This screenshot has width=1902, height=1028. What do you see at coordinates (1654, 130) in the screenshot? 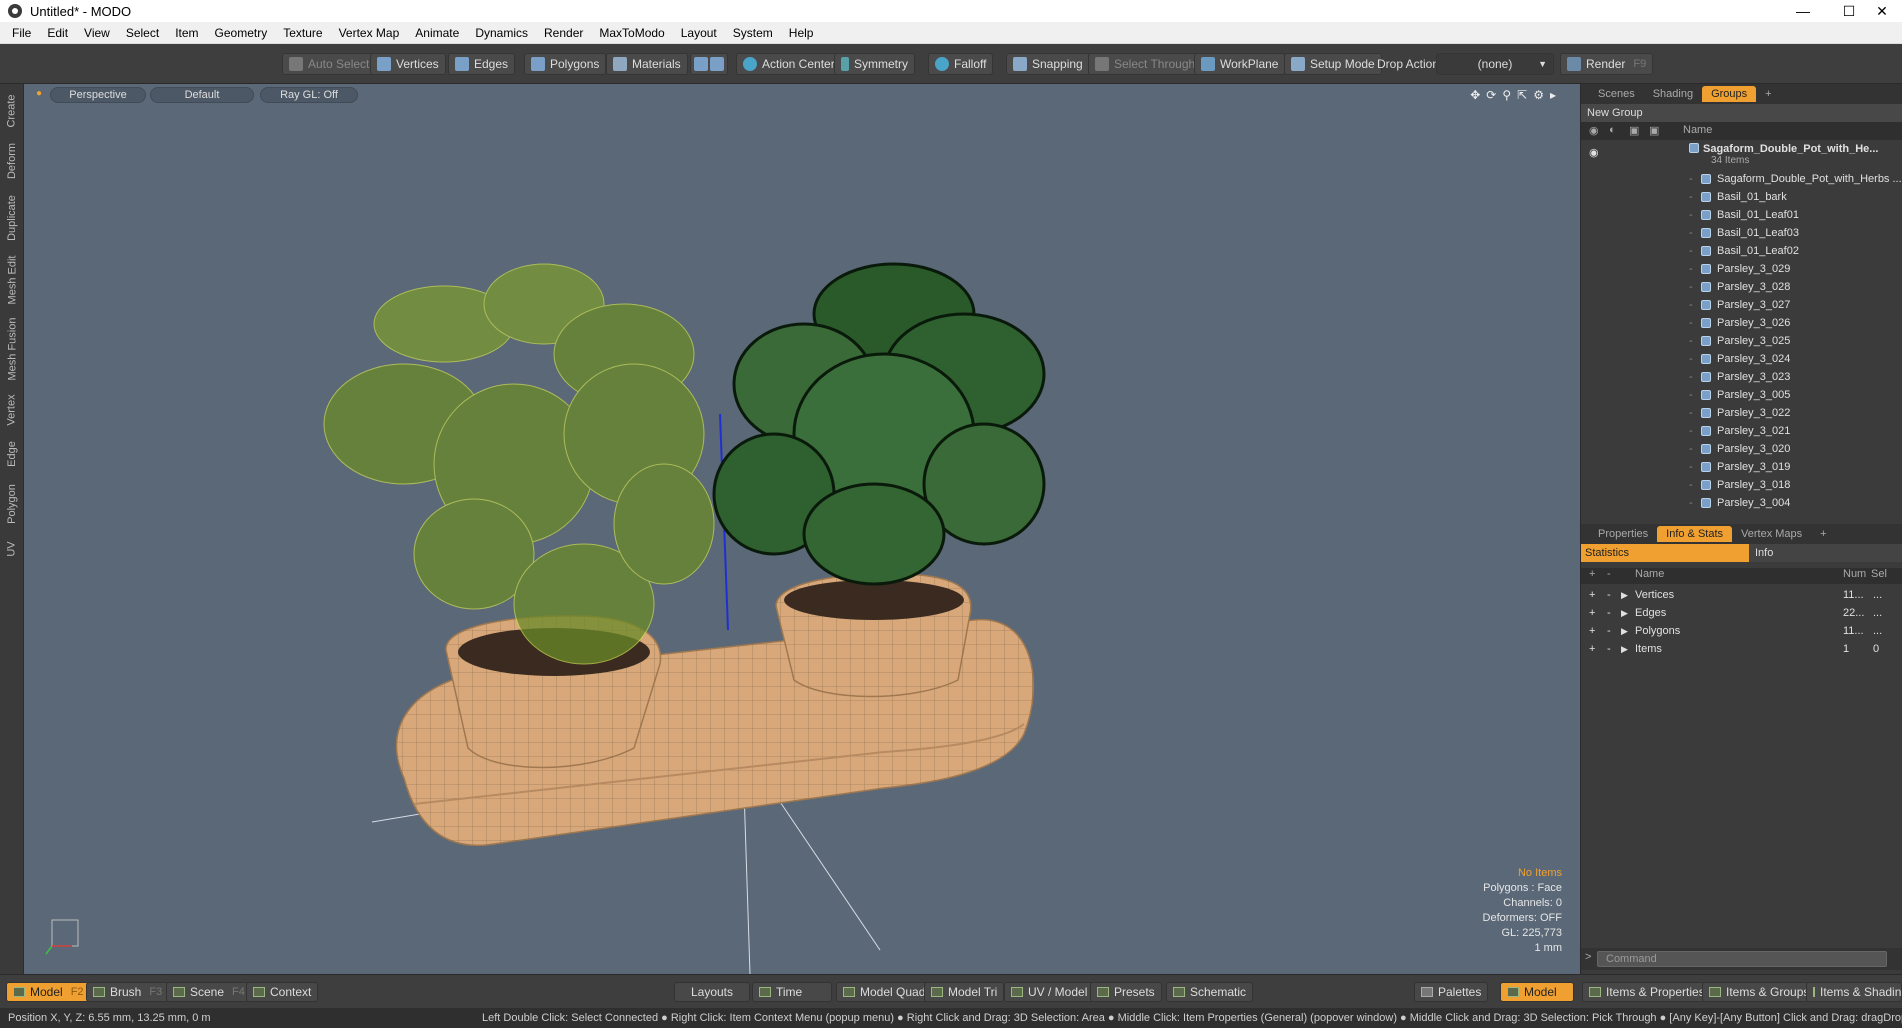
I see `select-toggle-icon: ▣` at bounding box center [1654, 130].